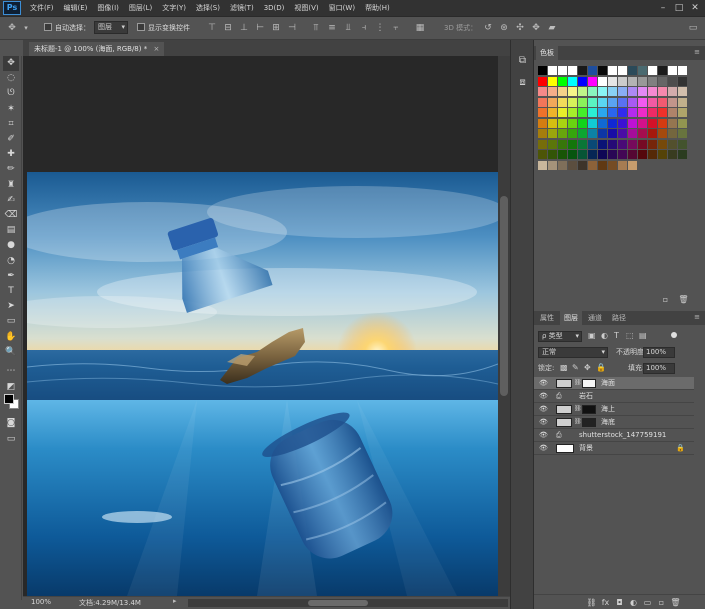  What do you see at coordinates (504, 296) in the screenshot?
I see `scroll-thumb` at bounding box center [504, 296].